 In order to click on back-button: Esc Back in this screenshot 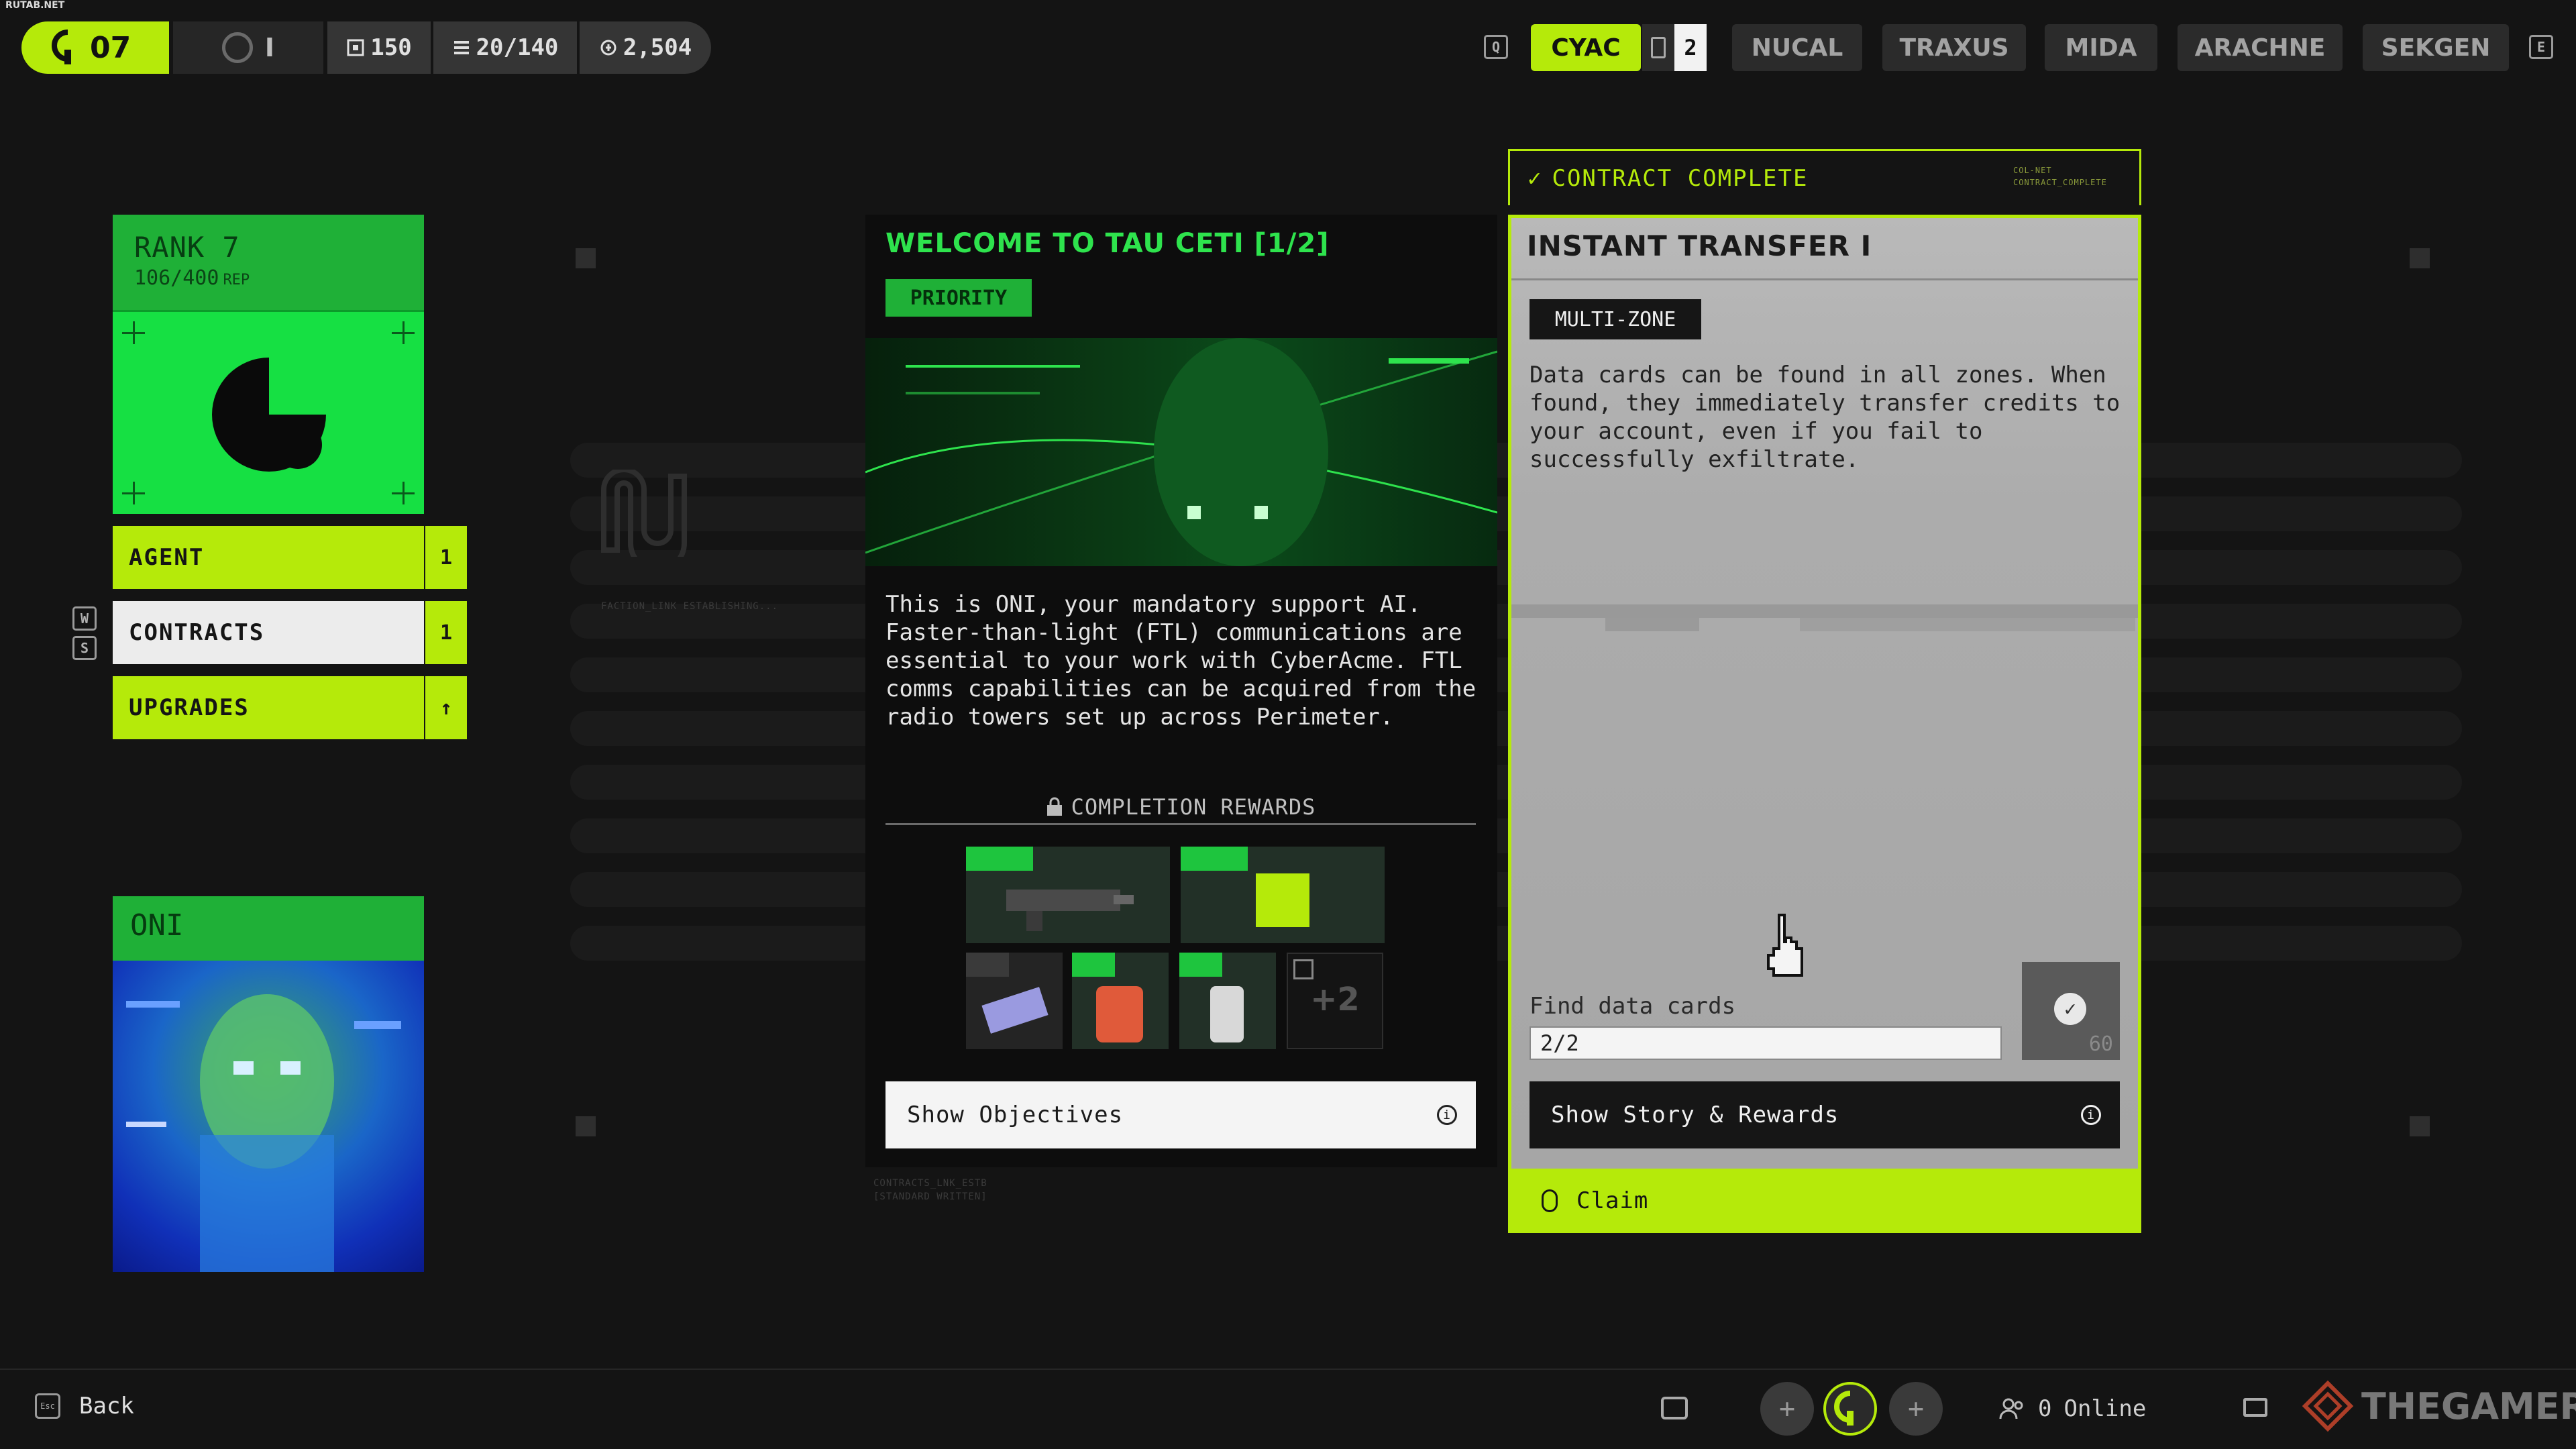, I will do `click(84, 1406)`.